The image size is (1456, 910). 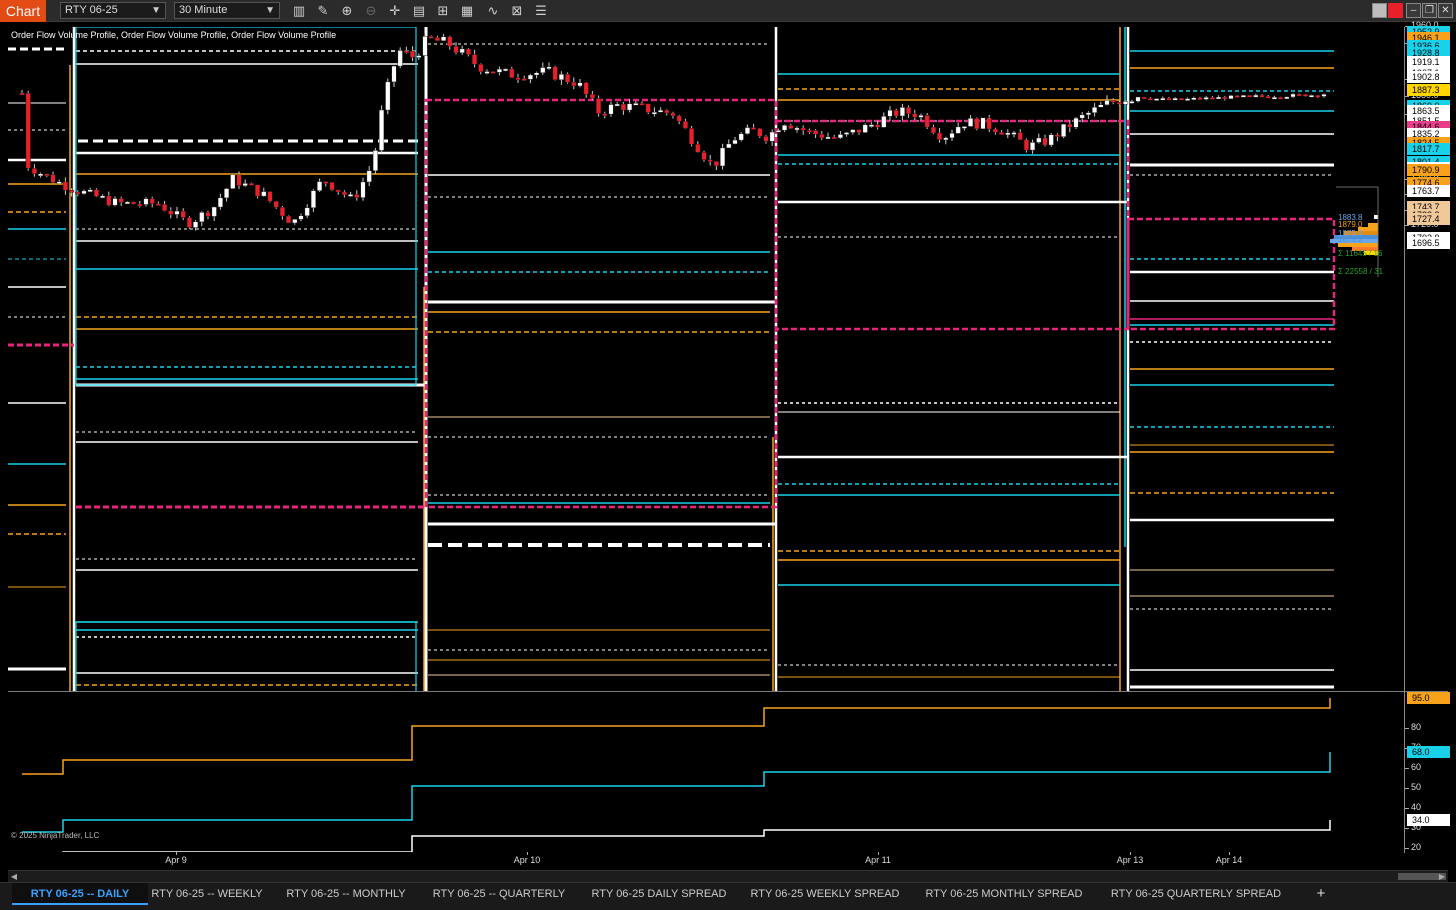 I want to click on indicators-icon: ∿, so click(x=493, y=11).